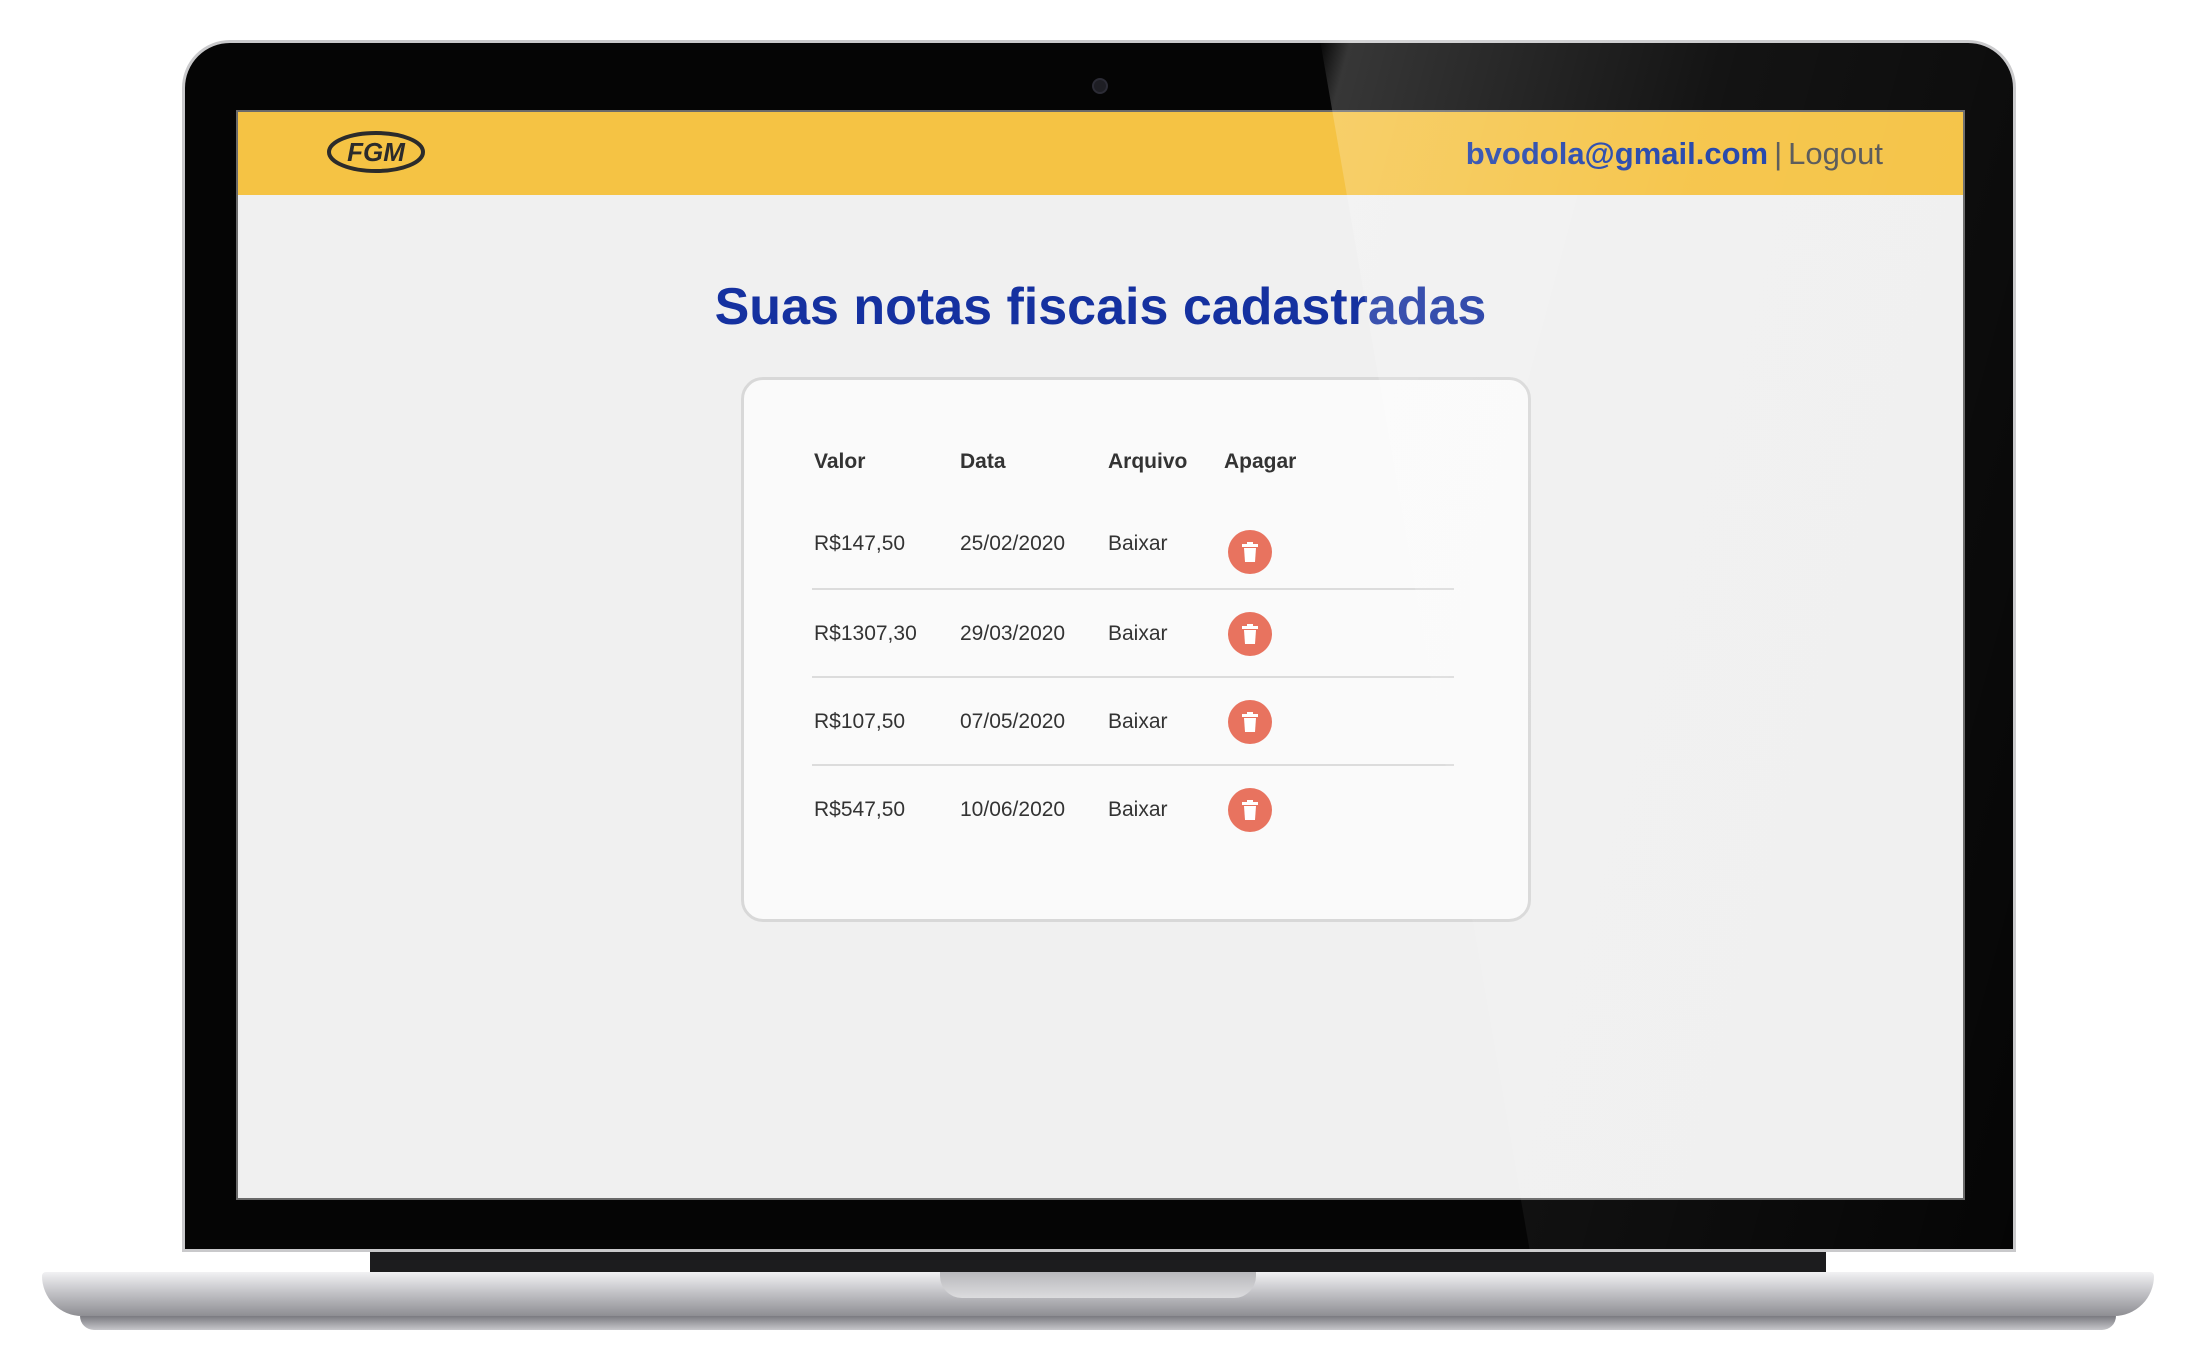  Describe the element at coordinates (1835, 153) in the screenshot. I see `logout-link: Logout` at that location.